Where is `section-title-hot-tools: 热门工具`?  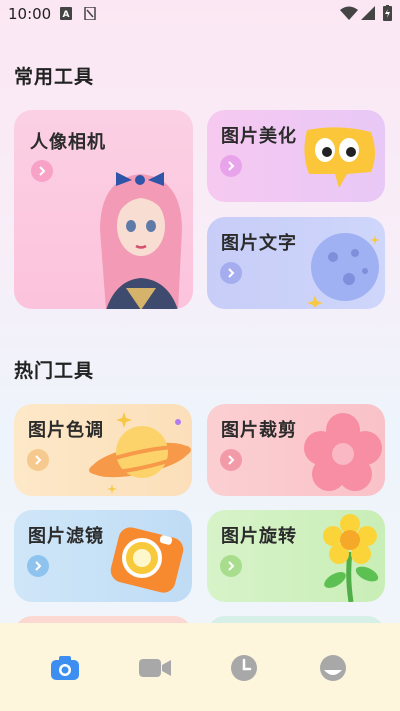
section-title-hot-tools: 热门工具 is located at coordinates (54, 371).